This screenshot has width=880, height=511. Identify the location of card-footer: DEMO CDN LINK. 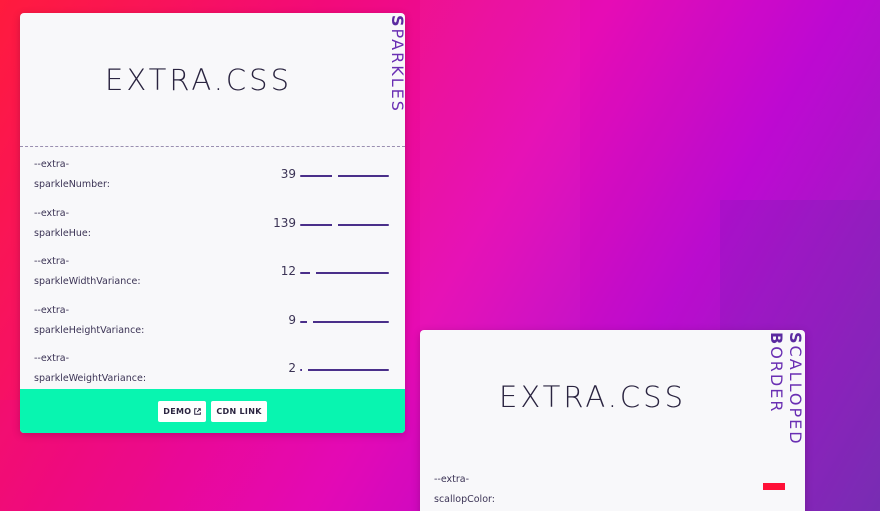
(212, 411).